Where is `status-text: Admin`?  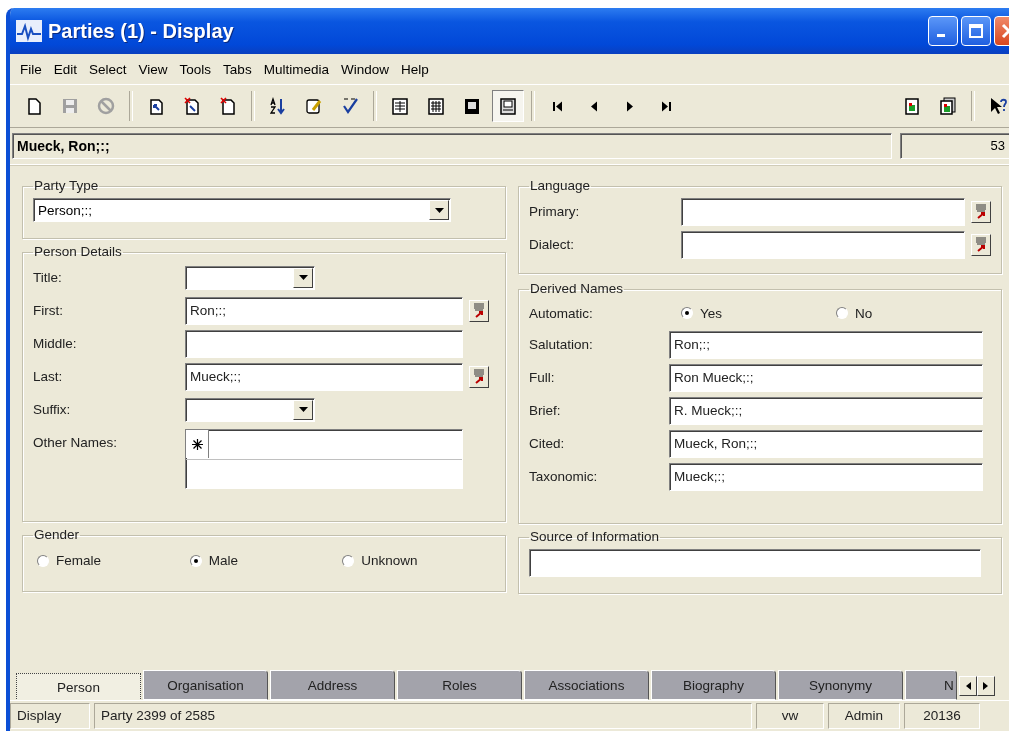
status-text: Admin is located at coordinates (864, 716).